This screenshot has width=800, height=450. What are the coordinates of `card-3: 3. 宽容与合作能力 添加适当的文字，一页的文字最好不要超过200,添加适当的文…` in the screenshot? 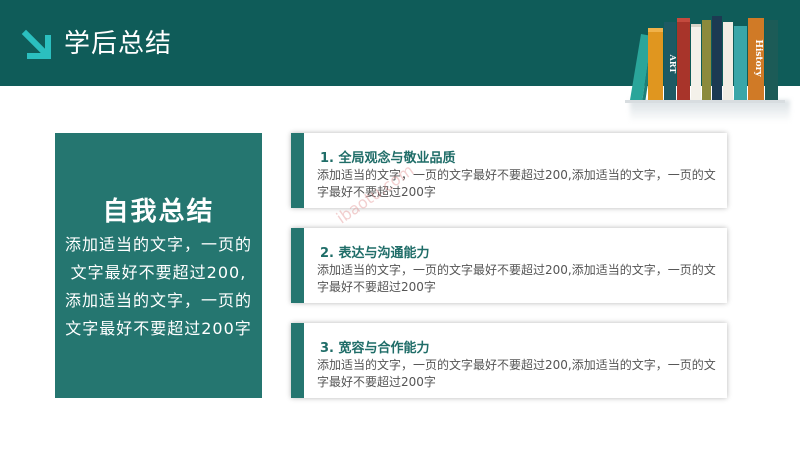 It's located at (509, 360).